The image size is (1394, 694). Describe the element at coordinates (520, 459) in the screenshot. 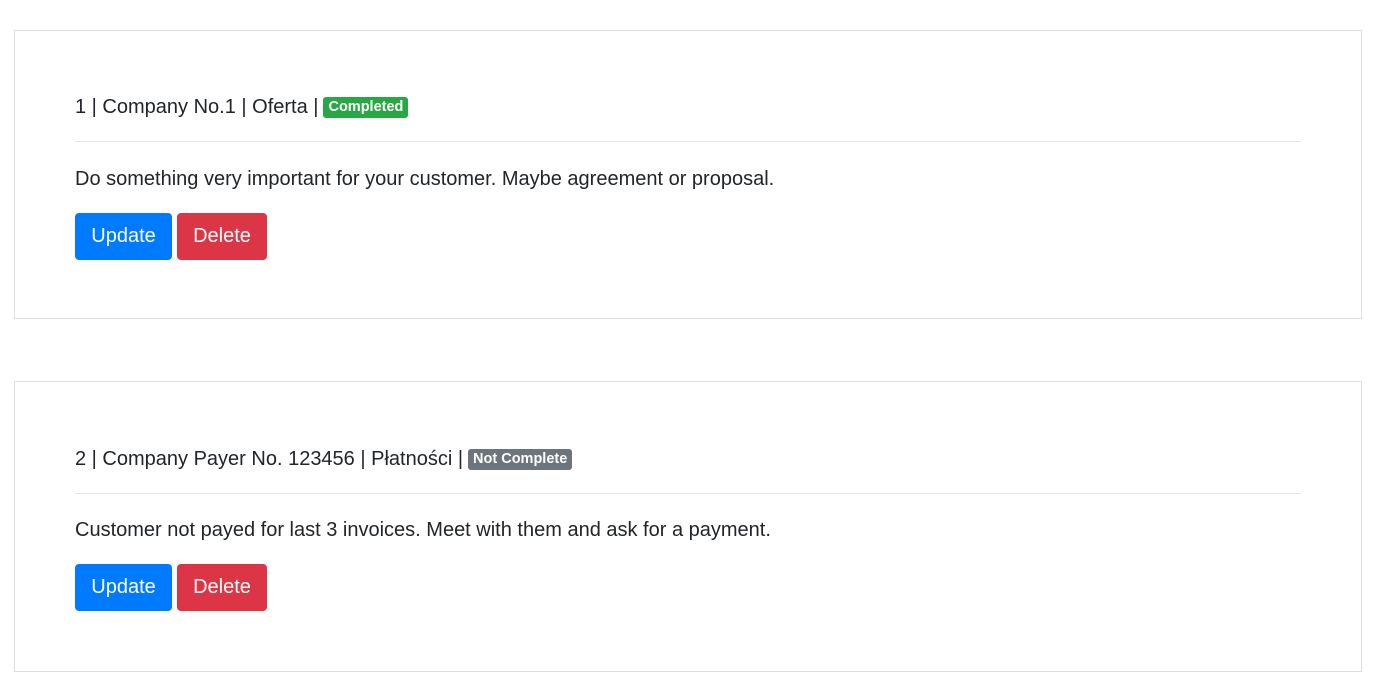

I see `status-badge: Not Complete` at that location.